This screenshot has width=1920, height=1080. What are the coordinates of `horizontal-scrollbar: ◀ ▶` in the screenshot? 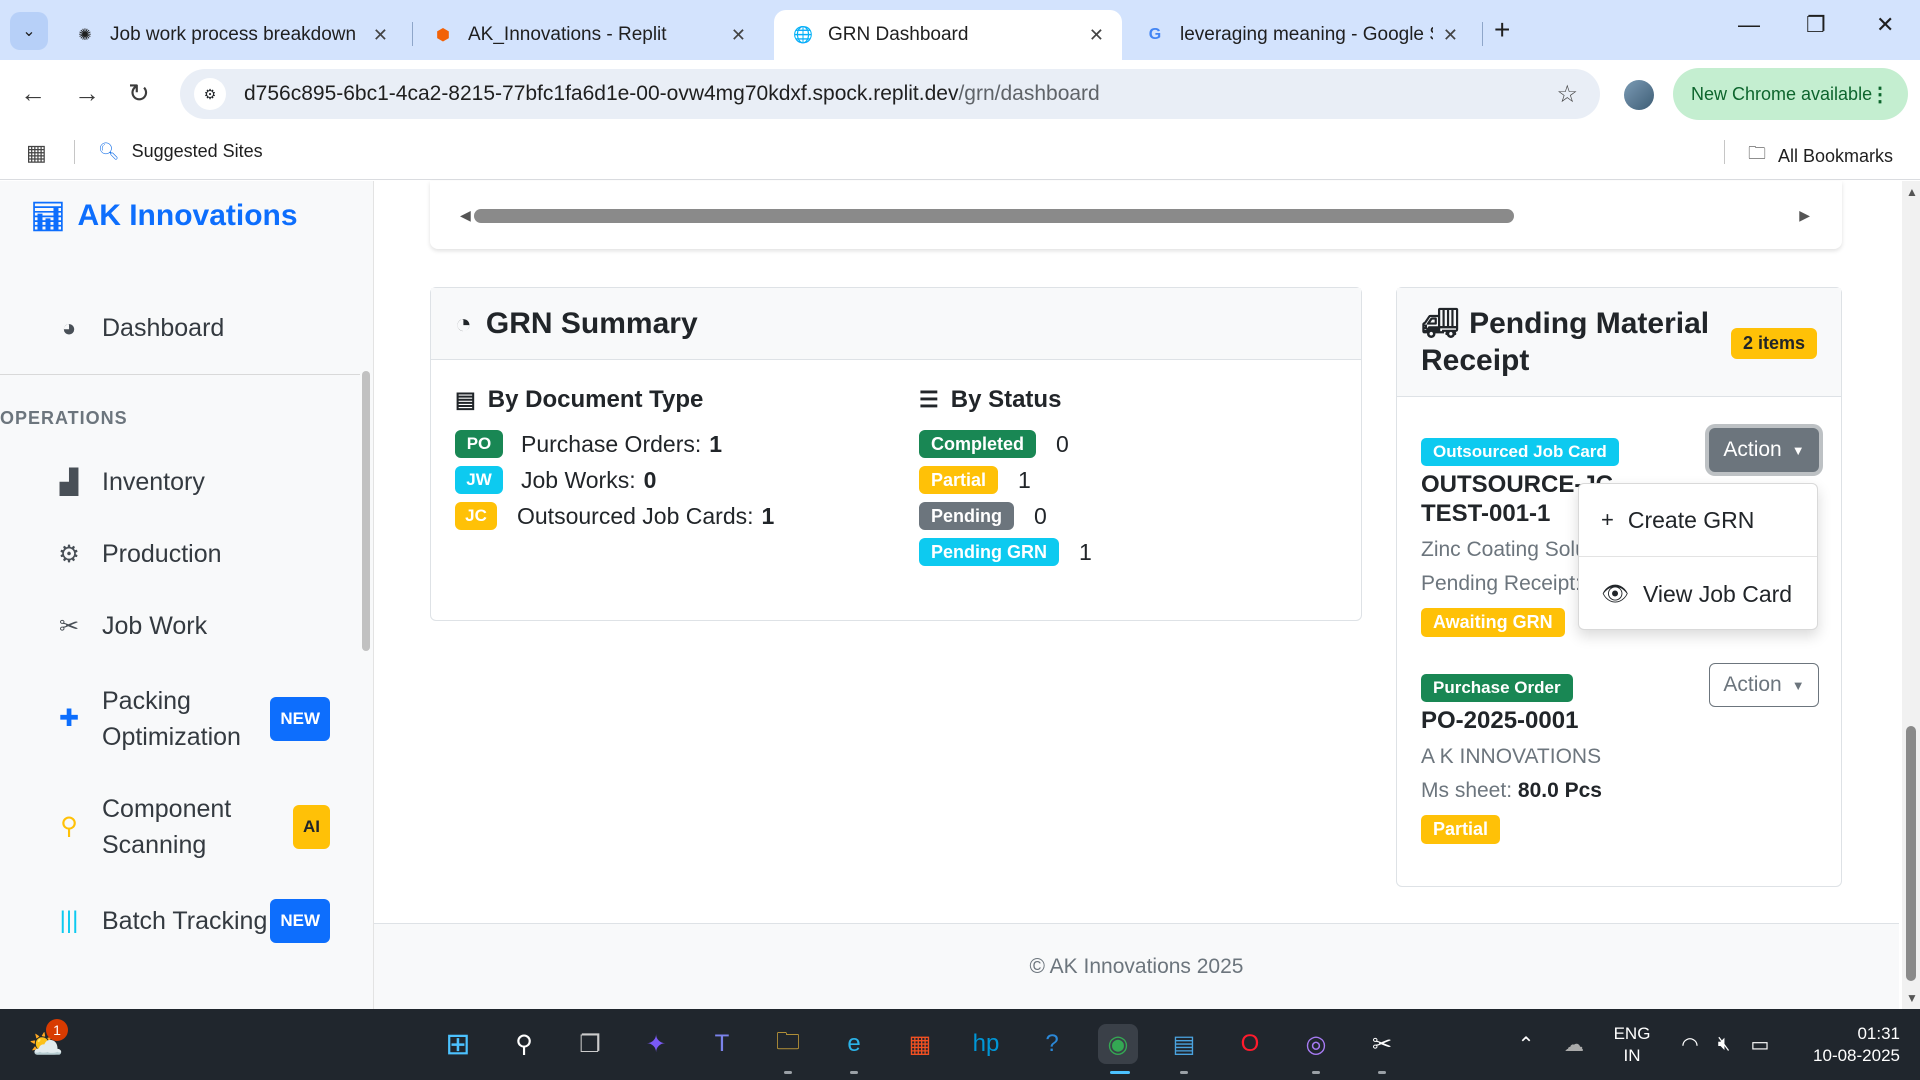 It's located at (1135, 215).